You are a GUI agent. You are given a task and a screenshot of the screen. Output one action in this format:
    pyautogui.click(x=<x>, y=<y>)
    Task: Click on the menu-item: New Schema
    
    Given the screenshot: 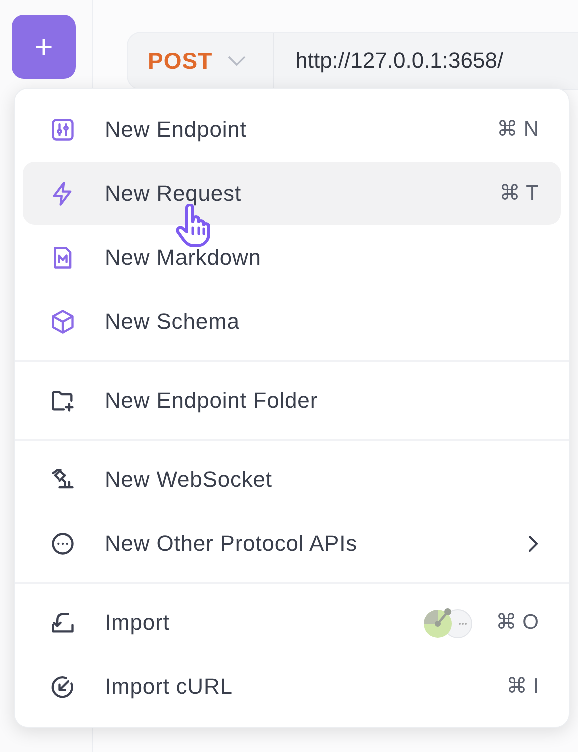 What is the action you would take?
    pyautogui.click(x=292, y=321)
    